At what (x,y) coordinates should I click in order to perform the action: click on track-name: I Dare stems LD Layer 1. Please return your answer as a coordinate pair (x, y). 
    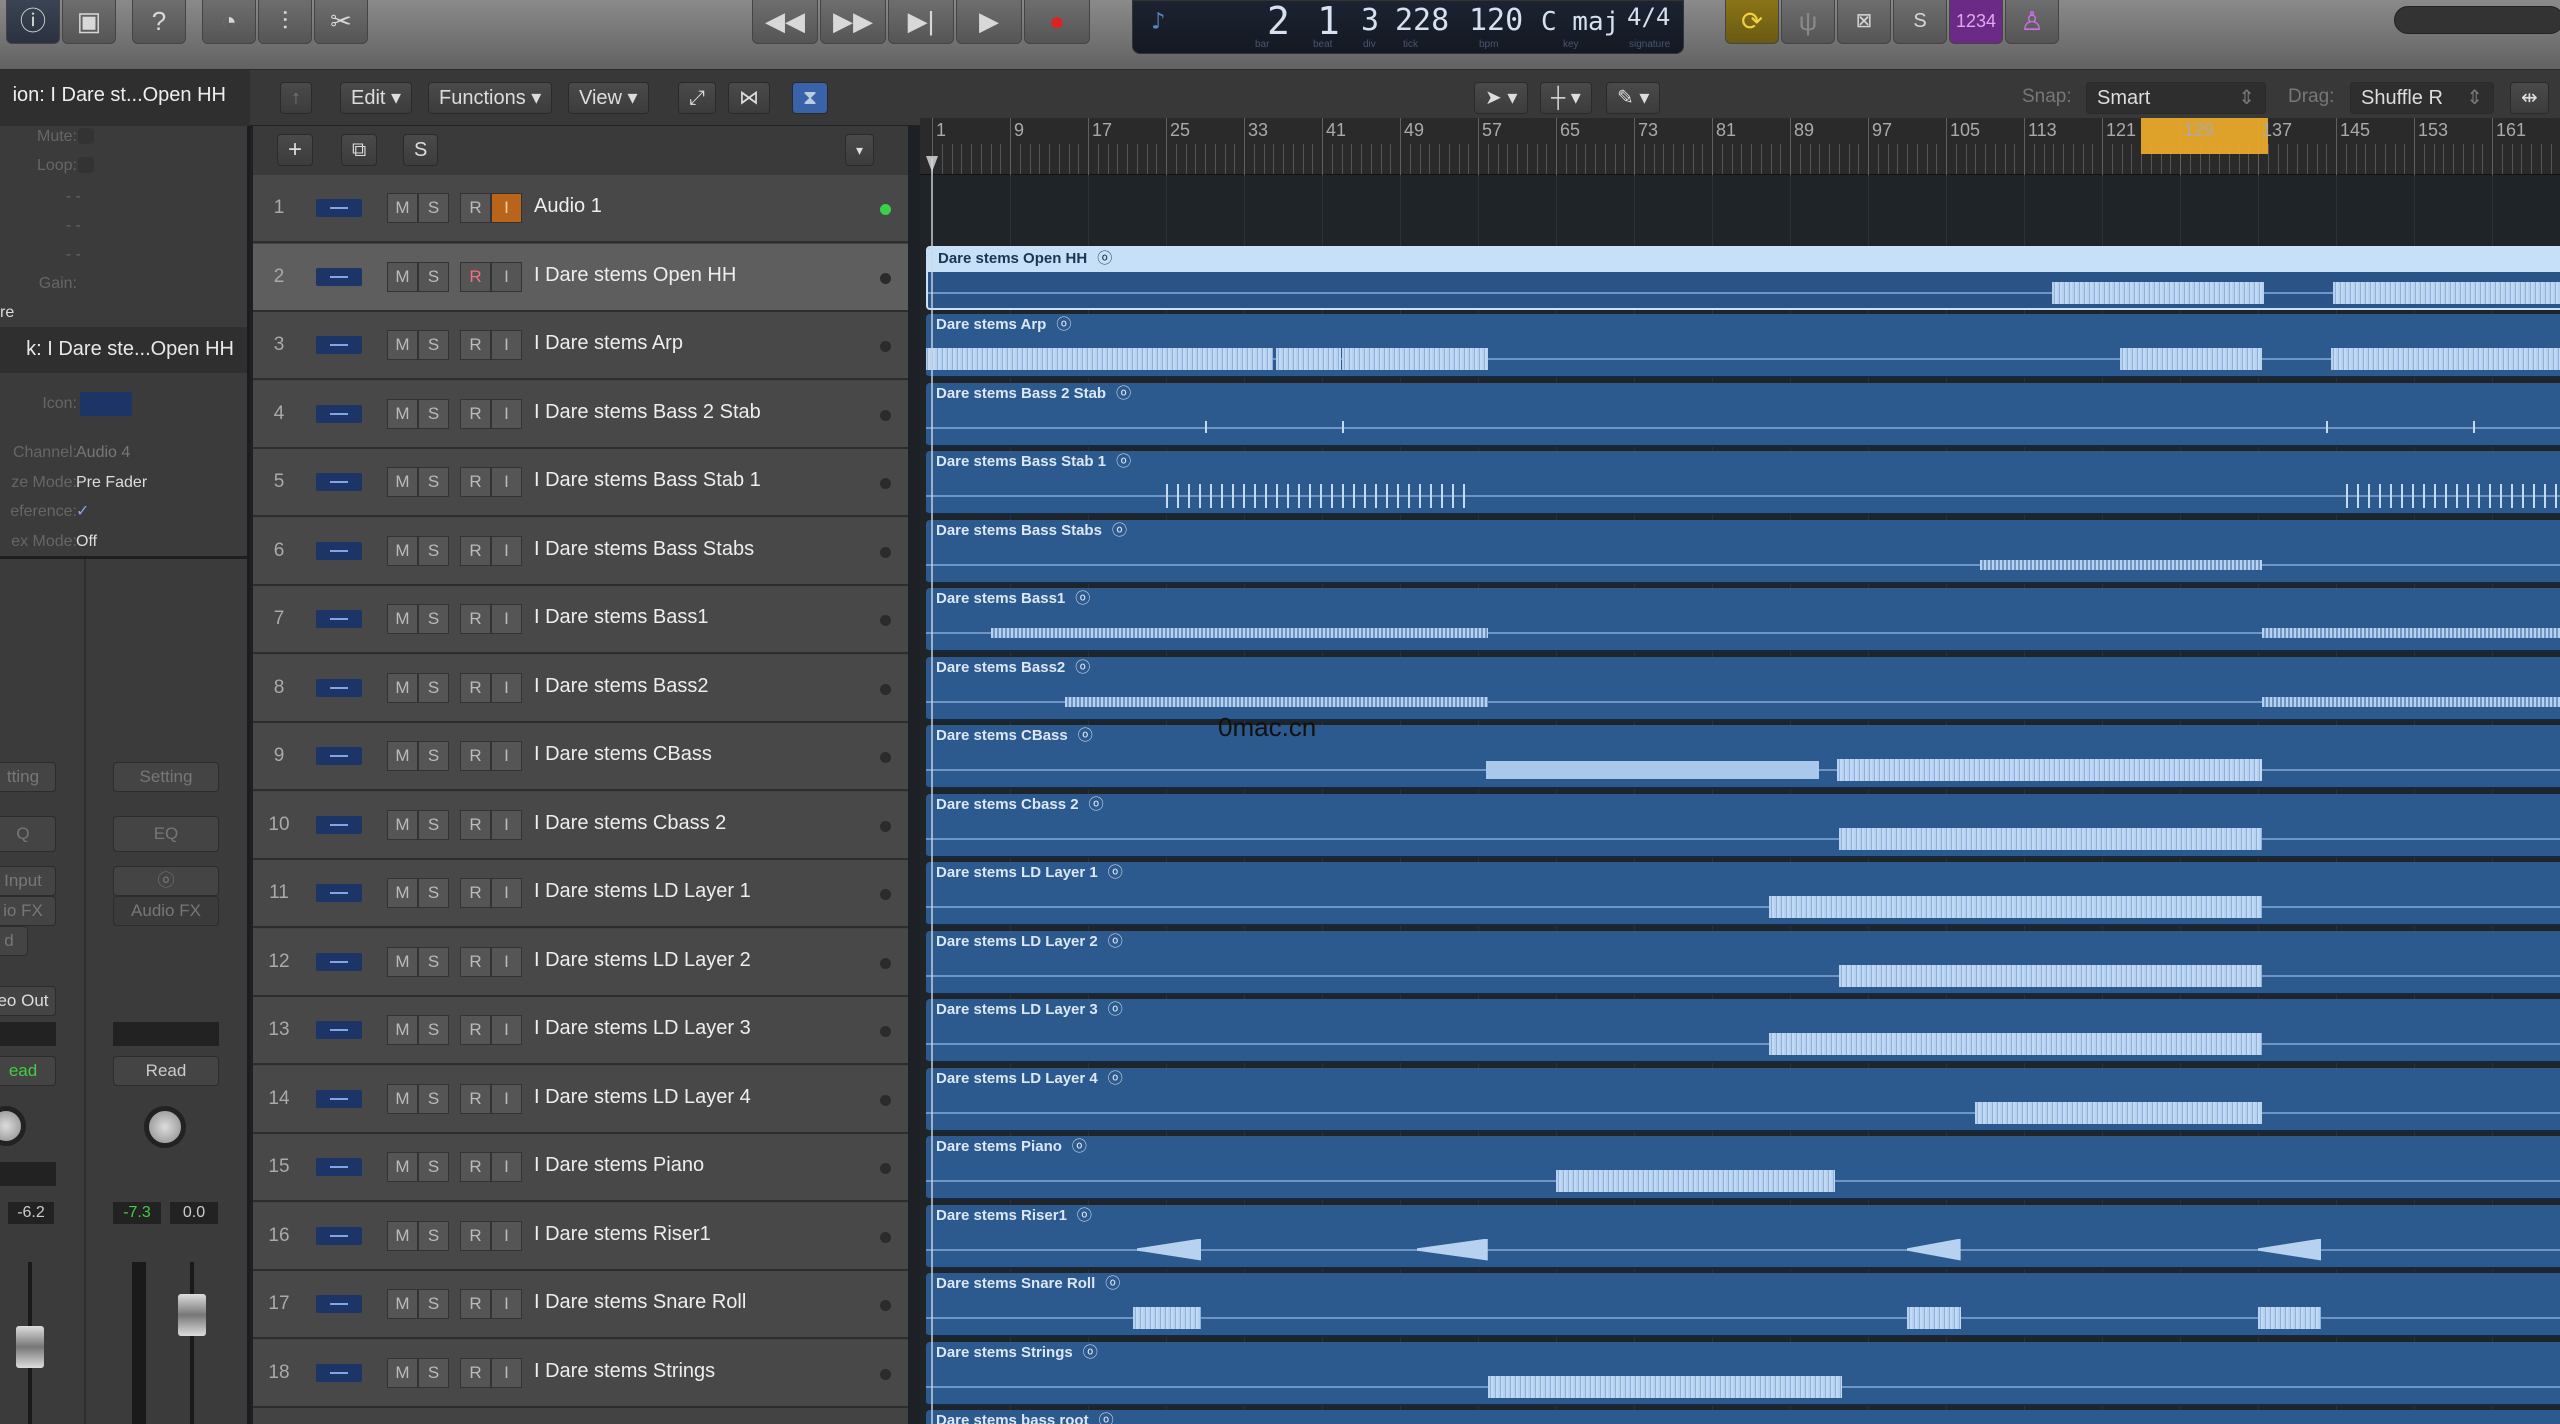
    Looking at the image, I should click on (642, 891).